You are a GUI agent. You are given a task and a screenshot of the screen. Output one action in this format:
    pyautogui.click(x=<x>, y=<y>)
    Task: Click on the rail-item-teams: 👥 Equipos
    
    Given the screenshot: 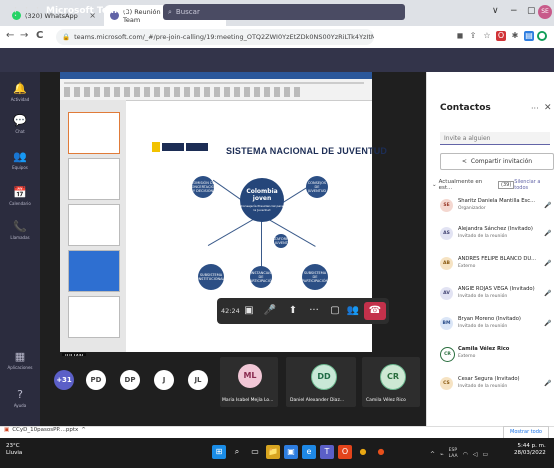 What is the action you would take?
    pyautogui.click(x=20, y=160)
    